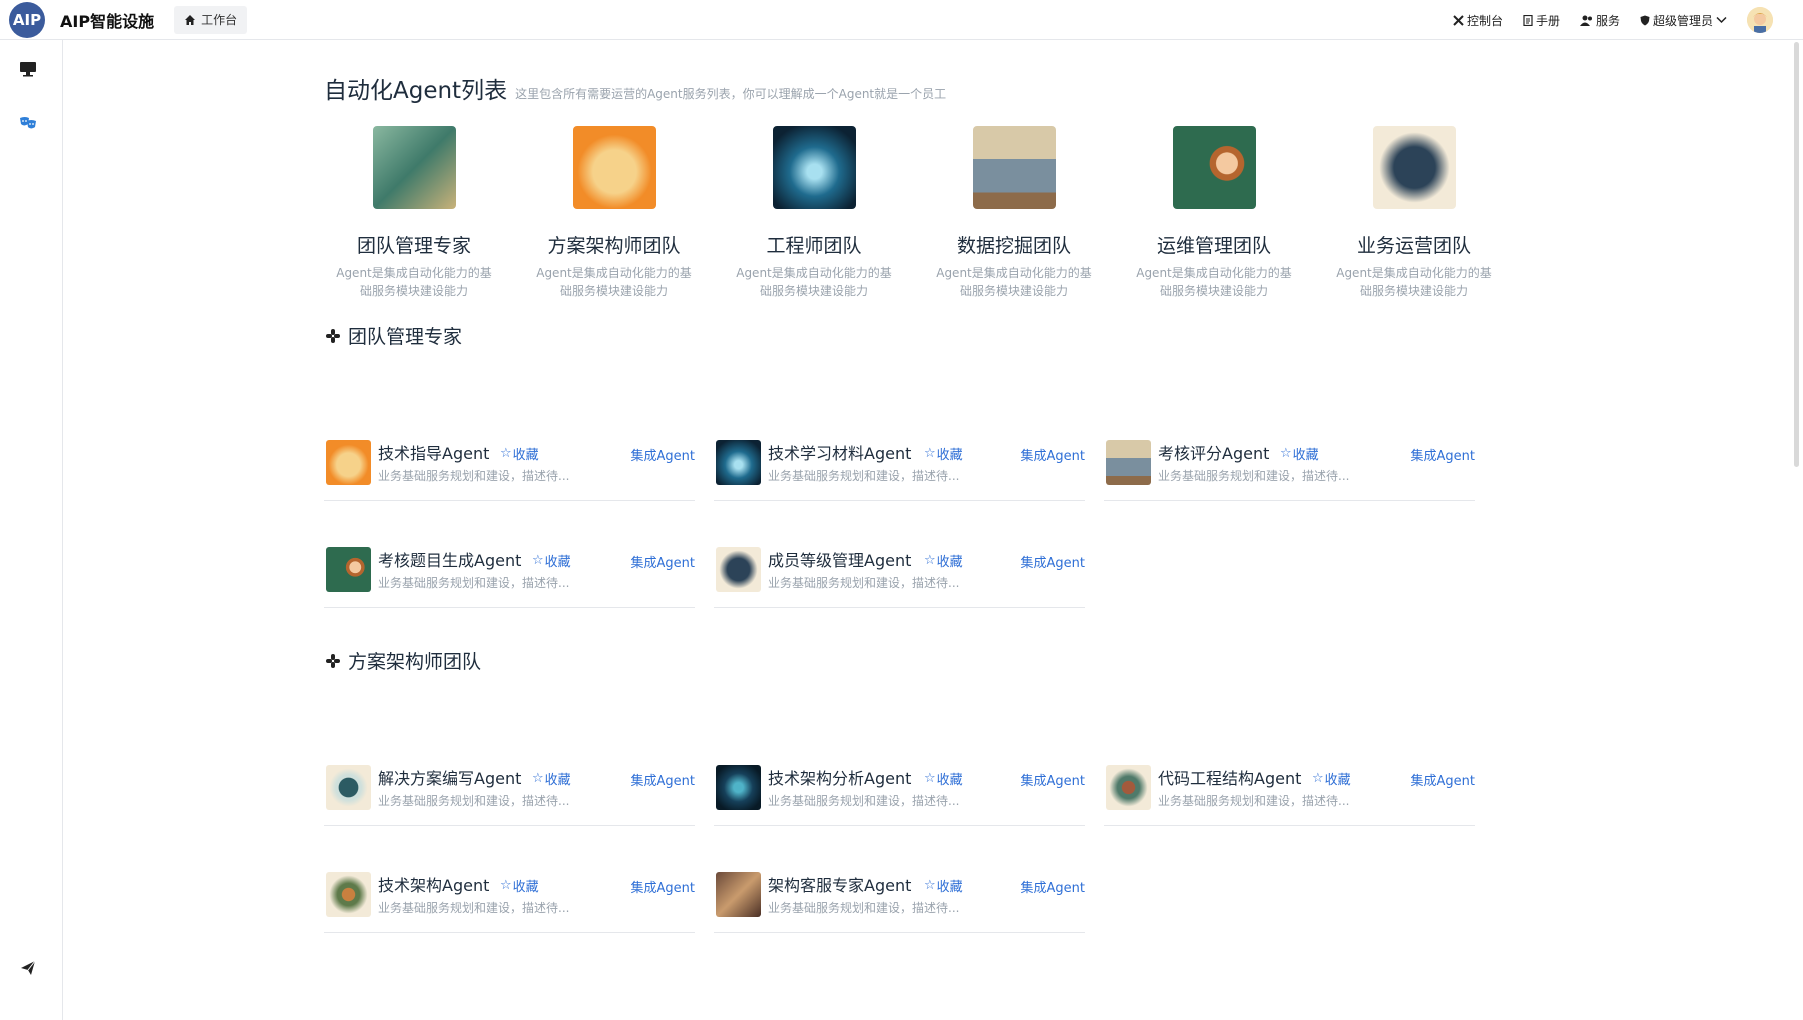  I want to click on agent-name: 考核评分Agent, so click(1213, 452).